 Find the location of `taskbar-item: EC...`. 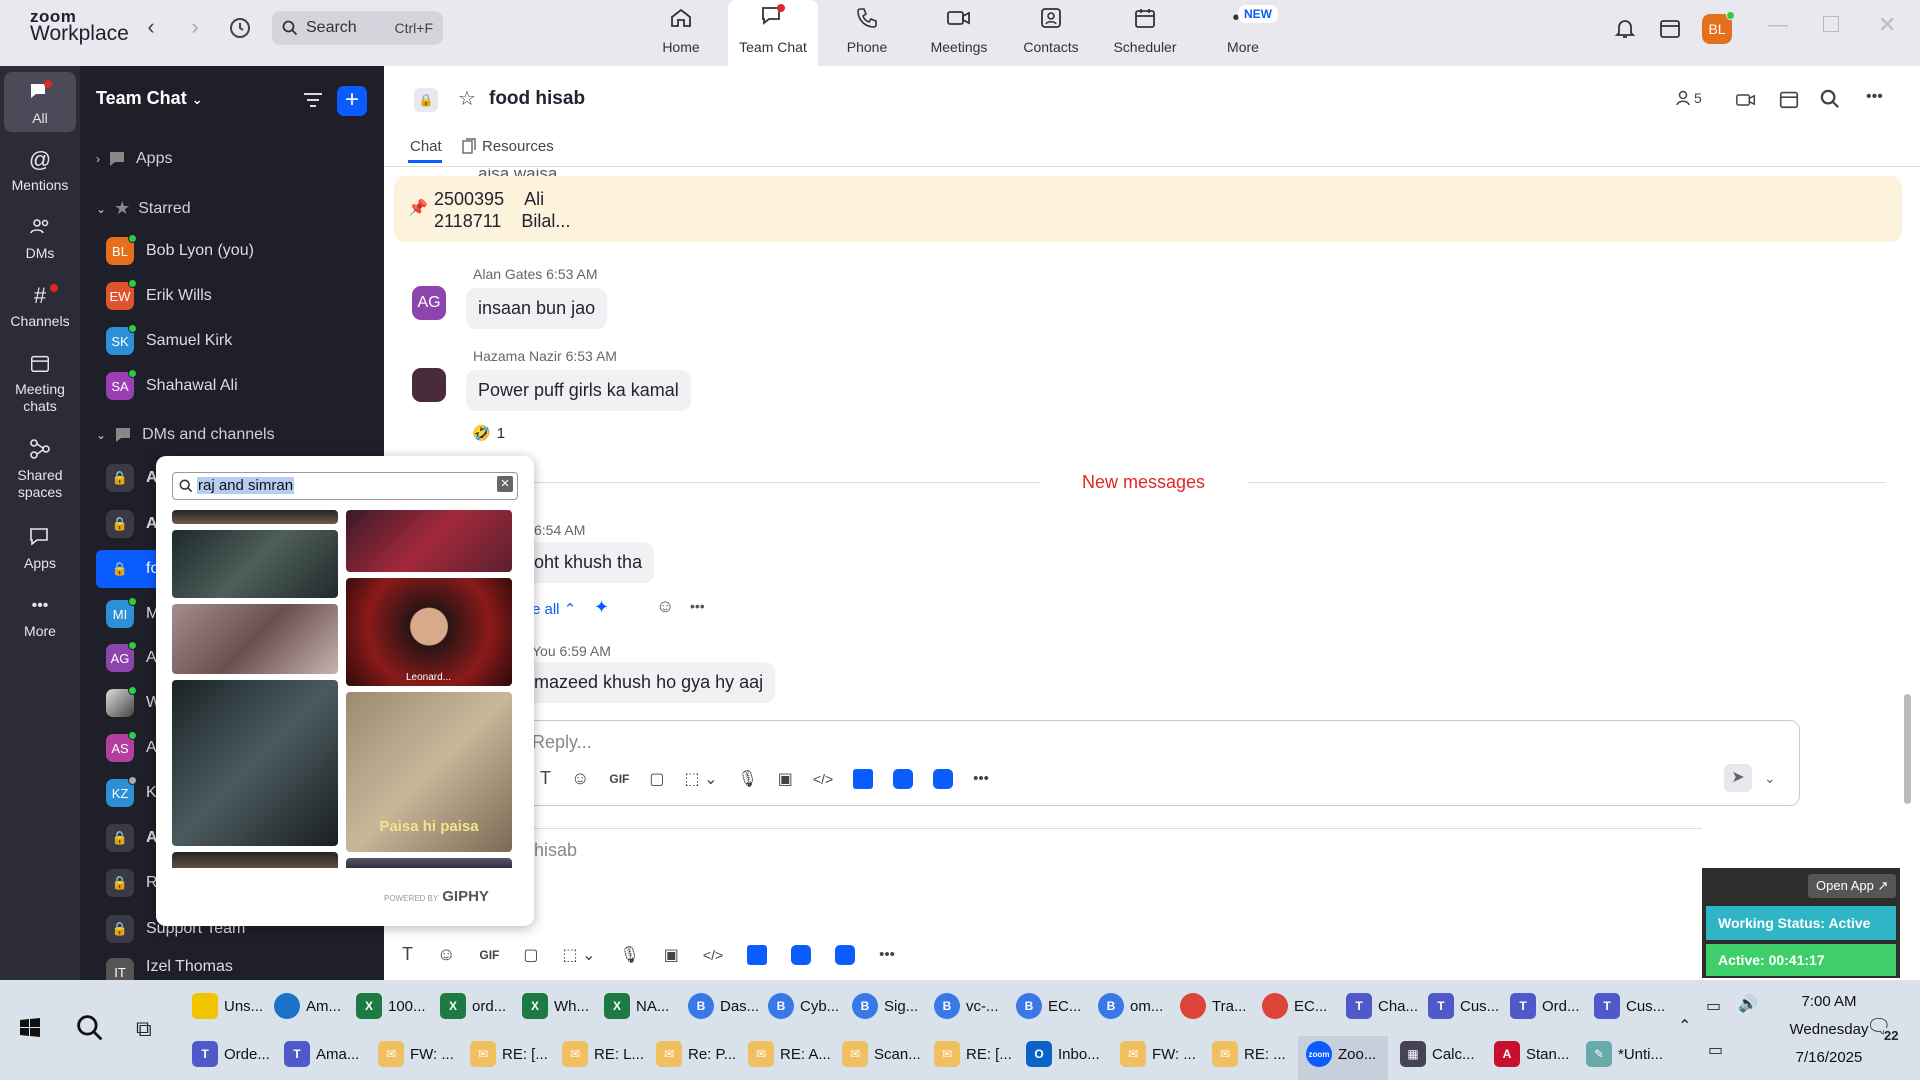

taskbar-item: EC... is located at coordinates (1294, 1006).